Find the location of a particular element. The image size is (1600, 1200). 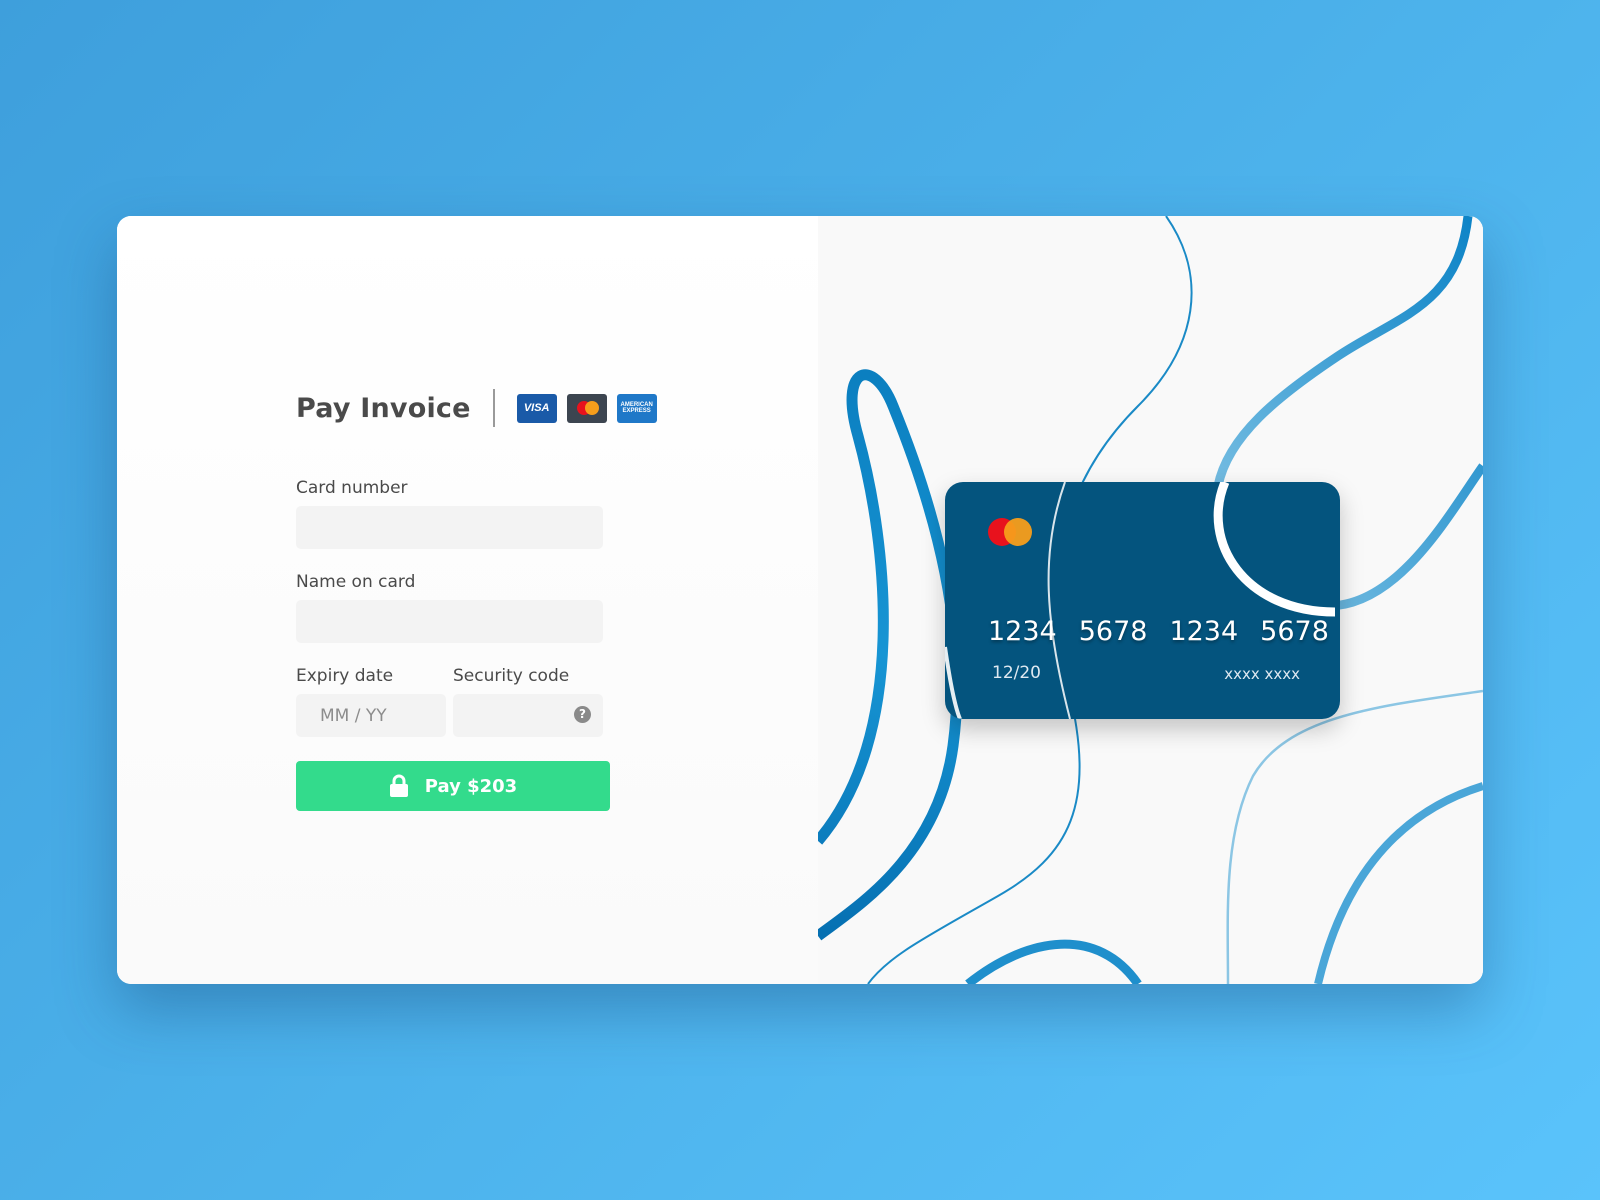

name-on-card-field-group: Name on card is located at coordinates (456, 607).